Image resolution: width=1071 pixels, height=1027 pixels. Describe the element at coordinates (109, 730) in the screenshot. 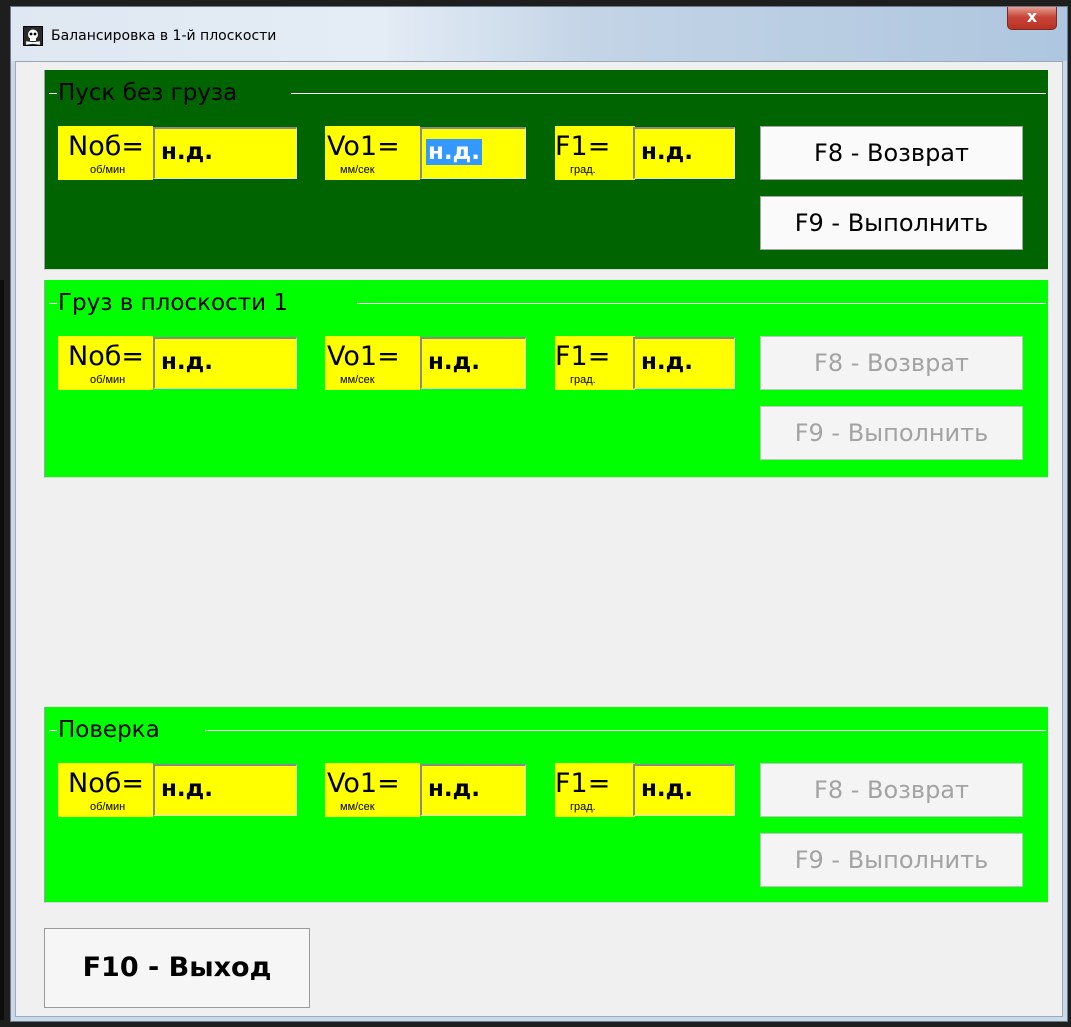

I see `panel-title: Поверка` at that location.